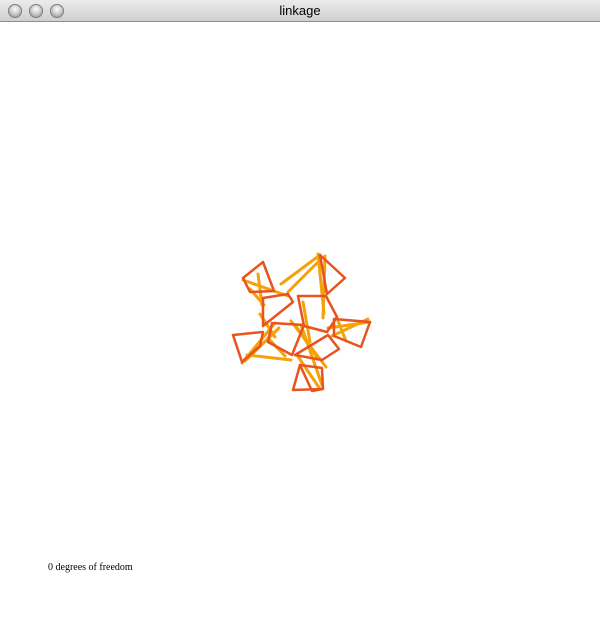 This screenshot has height=622, width=600. I want to click on title-bar: linkage, so click(300, 11).